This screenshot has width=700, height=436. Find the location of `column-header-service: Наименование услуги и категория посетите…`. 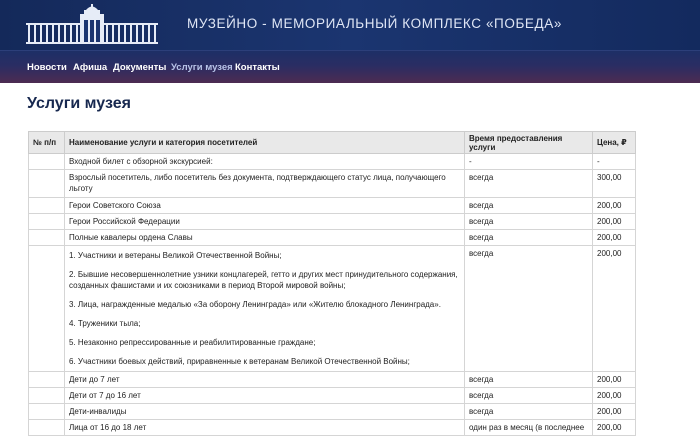

column-header-service: Наименование услуги и категория посетите… is located at coordinates (264, 142).